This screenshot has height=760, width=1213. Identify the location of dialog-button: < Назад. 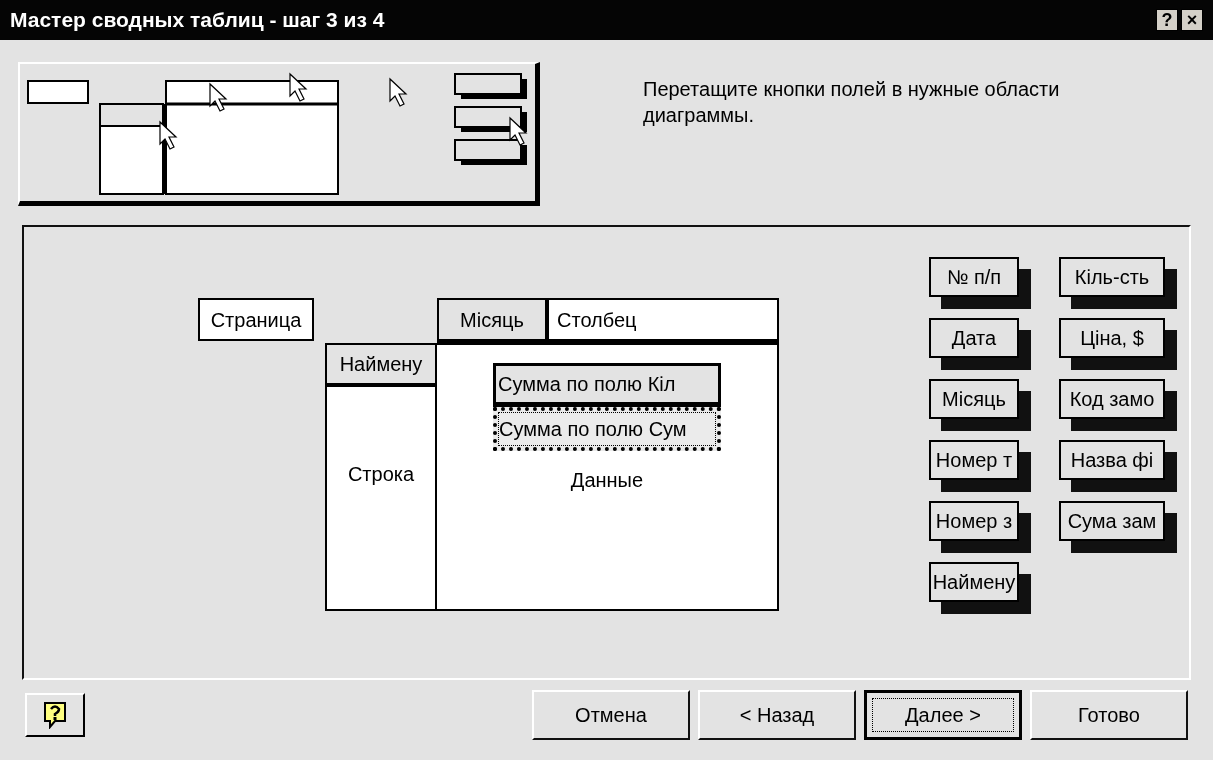
(777, 715).